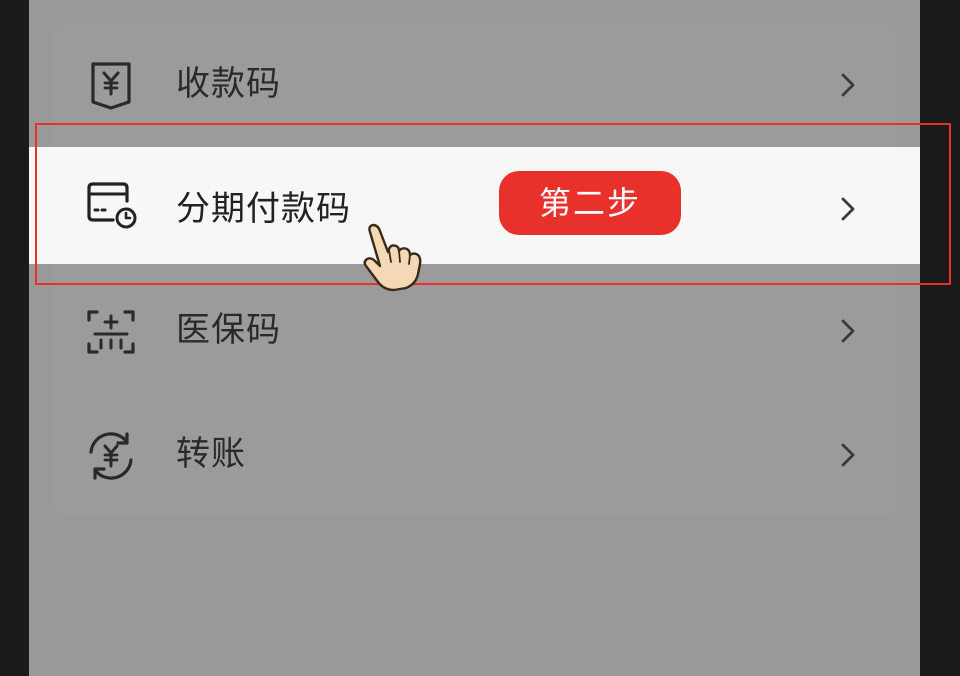  What do you see at coordinates (590, 203) in the screenshot?
I see `step-badge: 第二步` at bounding box center [590, 203].